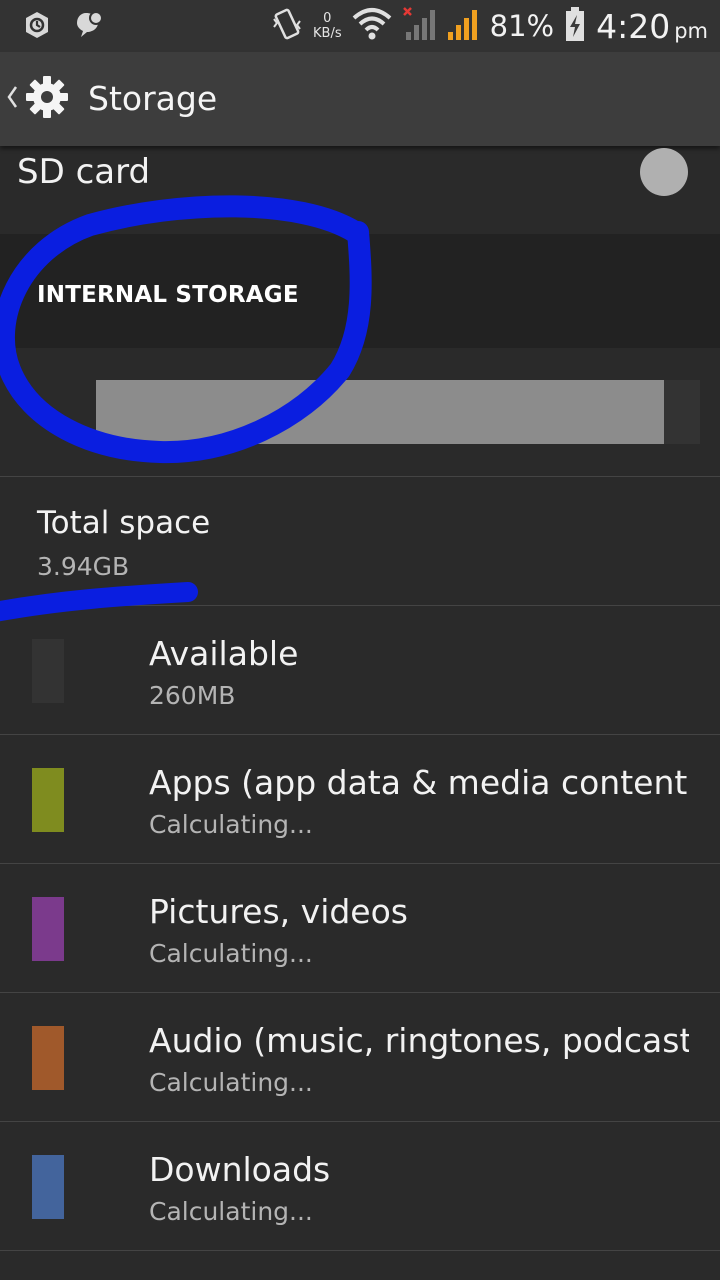 The width and height of the screenshot is (720, 1280). I want to click on storage-usage-bar, so click(398, 412).